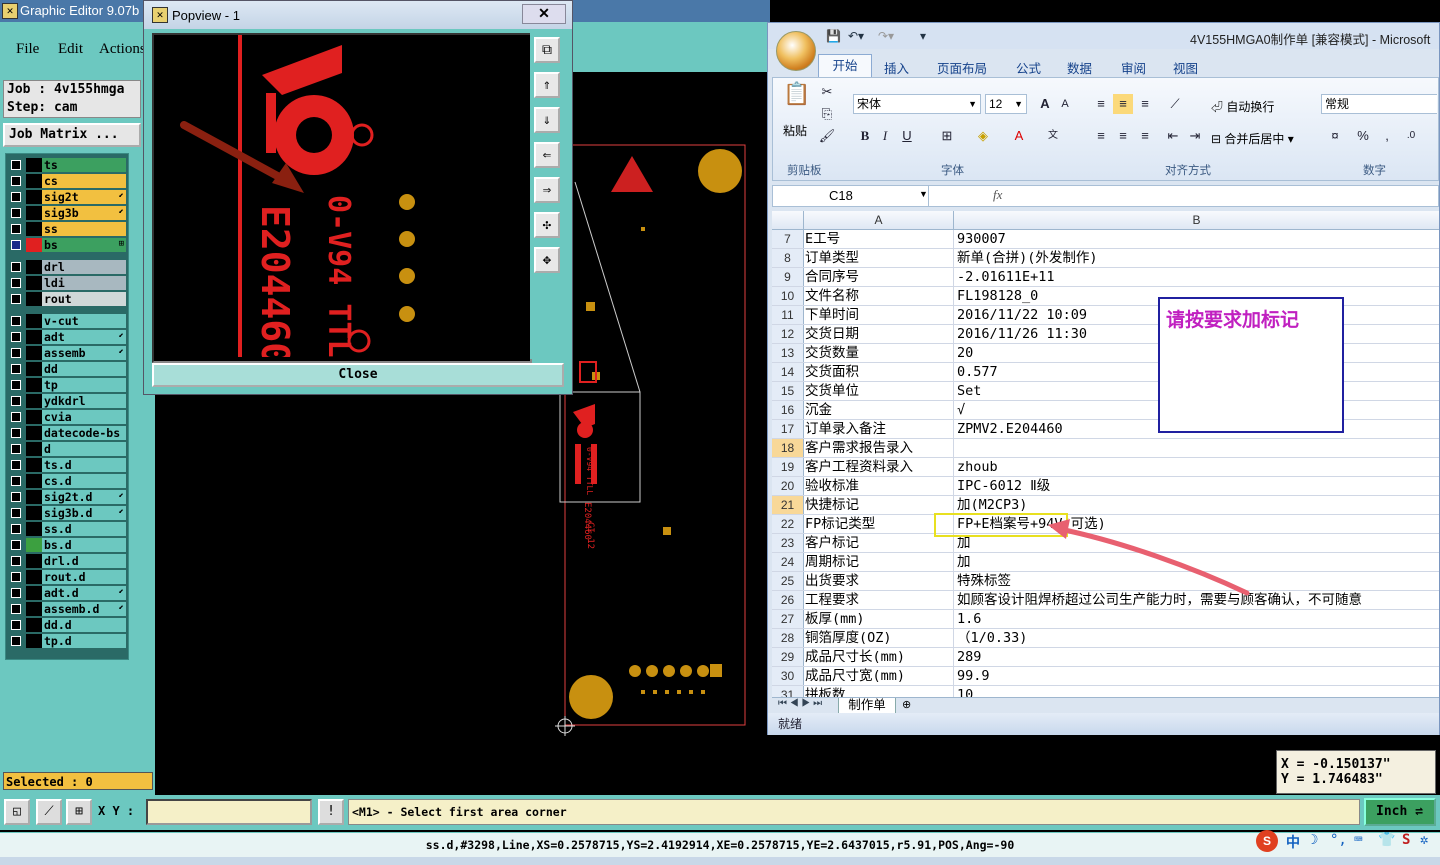 This screenshot has width=1440, height=865. What do you see at coordinates (67, 267) in the screenshot?
I see `layer-row: drl` at bounding box center [67, 267].